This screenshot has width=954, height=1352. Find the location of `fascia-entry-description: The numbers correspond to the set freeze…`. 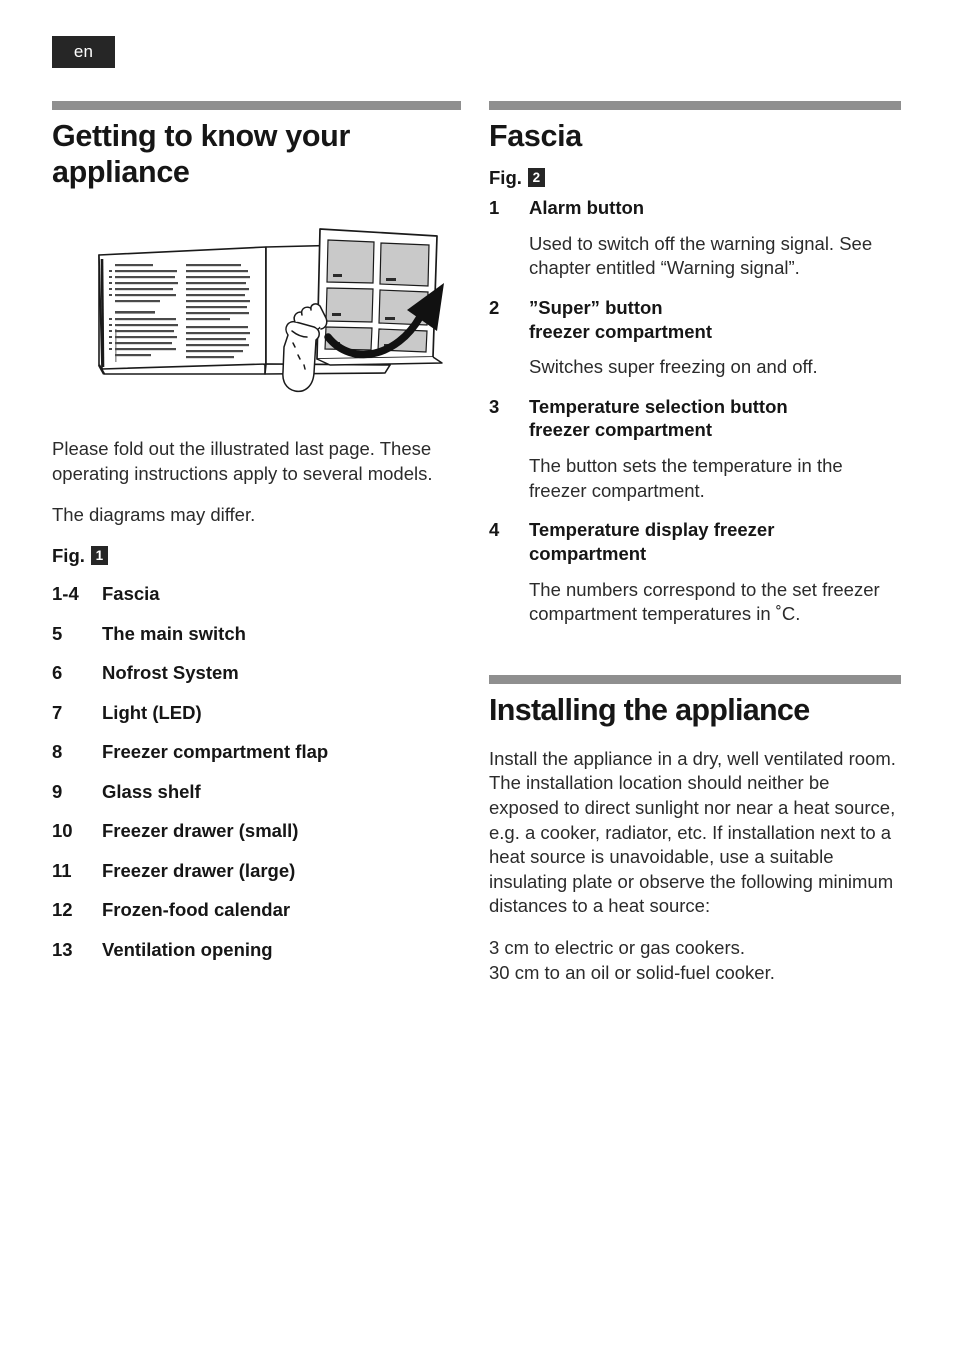

fascia-entry-description: The numbers correspond to the set freeze… is located at coordinates (704, 601).